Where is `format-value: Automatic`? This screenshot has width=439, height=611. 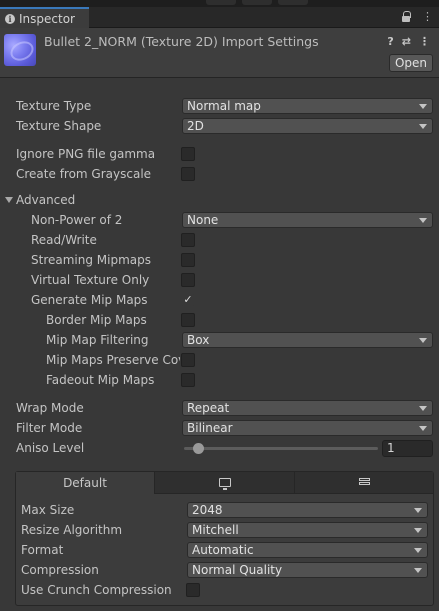
format-value: Automatic is located at coordinates (223, 550).